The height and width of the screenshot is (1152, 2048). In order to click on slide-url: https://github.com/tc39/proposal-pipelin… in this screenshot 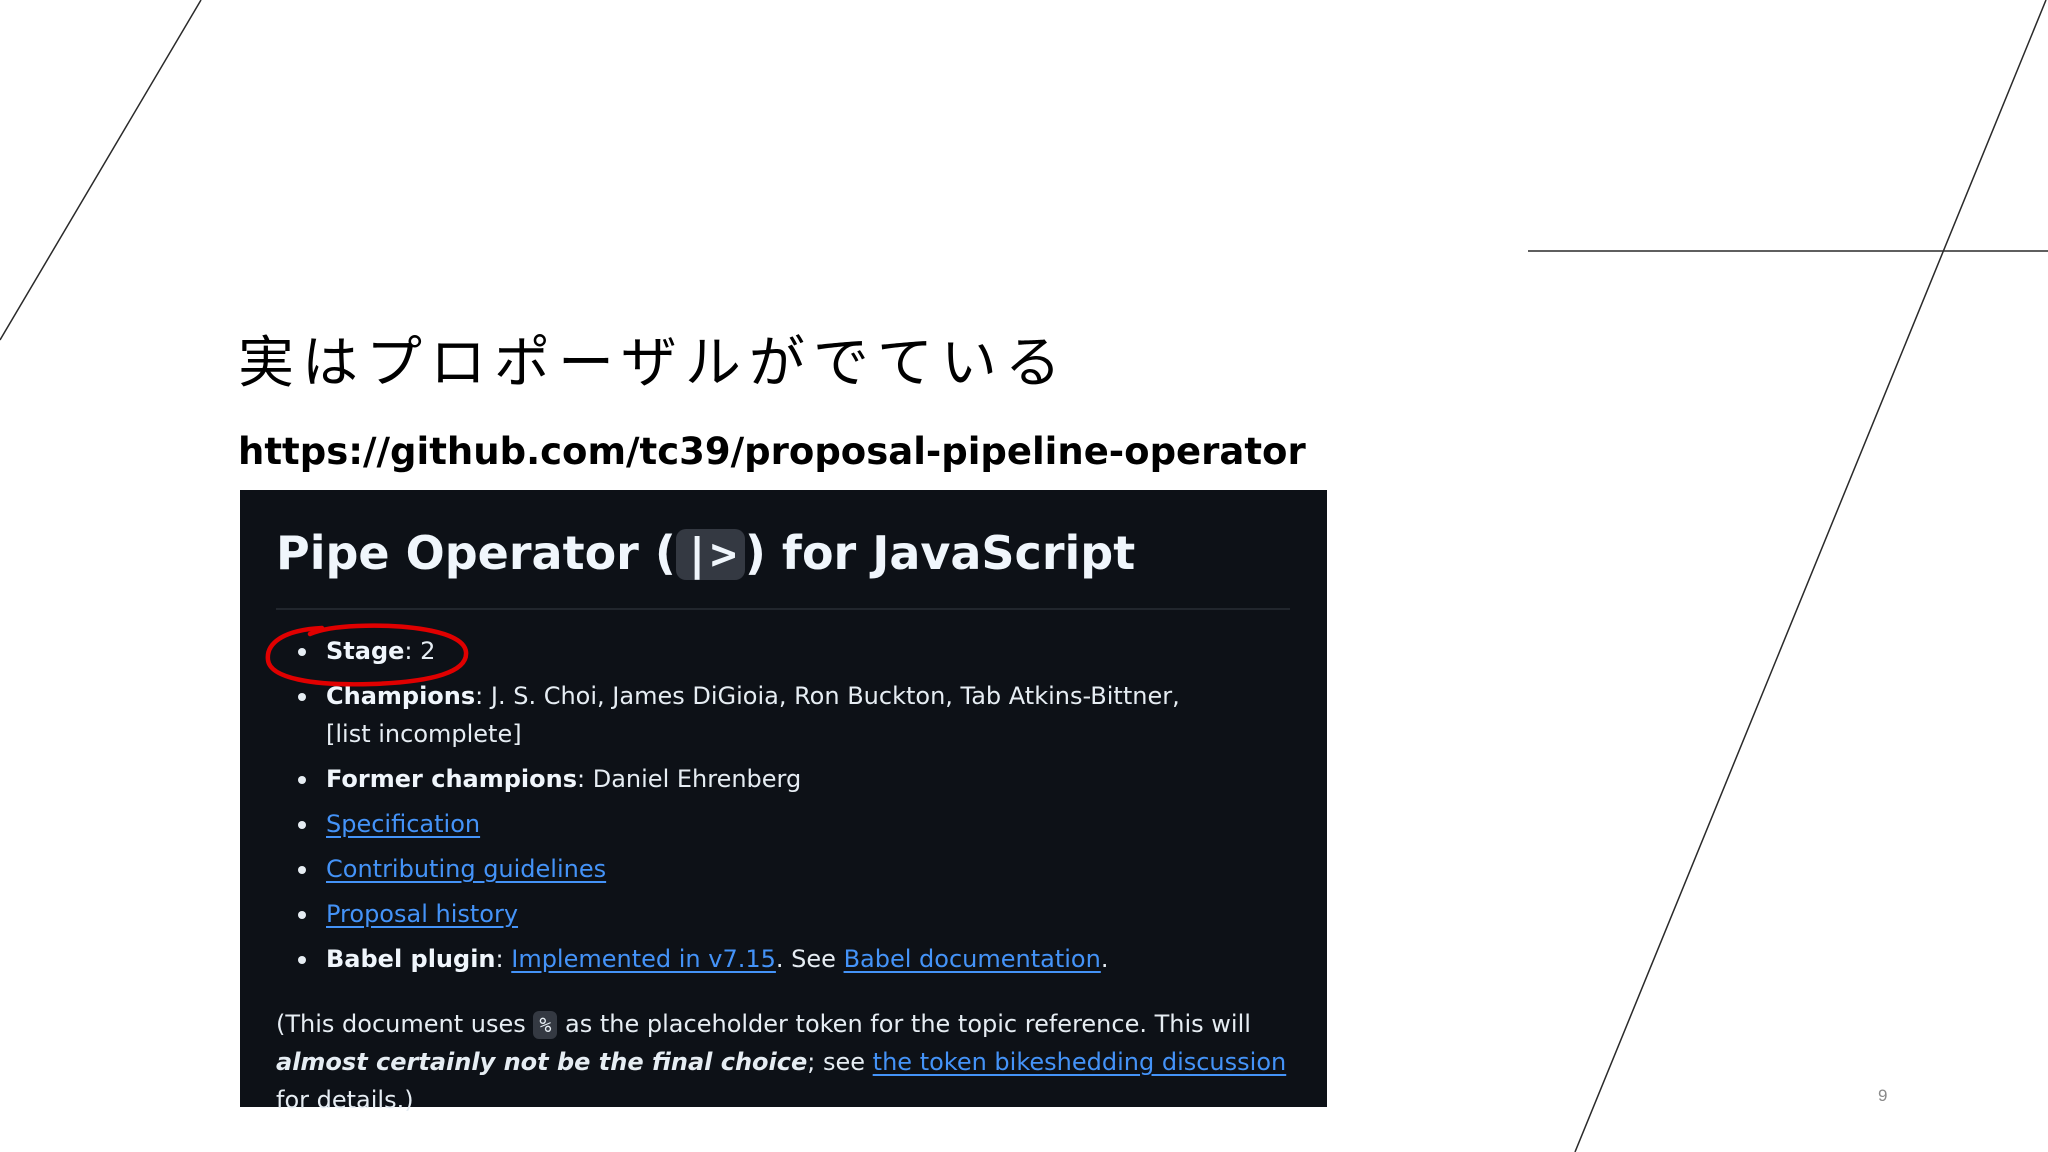, I will do `click(772, 451)`.